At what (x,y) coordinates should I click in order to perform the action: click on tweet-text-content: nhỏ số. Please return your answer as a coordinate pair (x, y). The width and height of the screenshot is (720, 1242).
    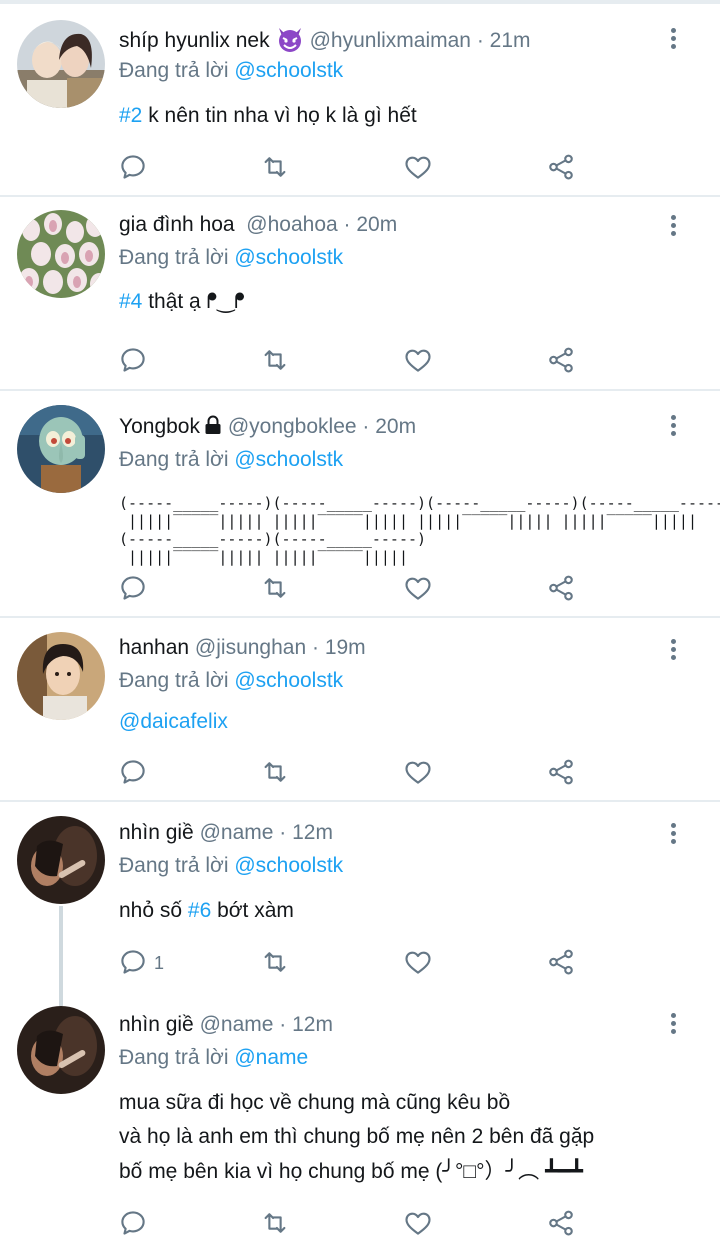
    Looking at the image, I should click on (153, 910).